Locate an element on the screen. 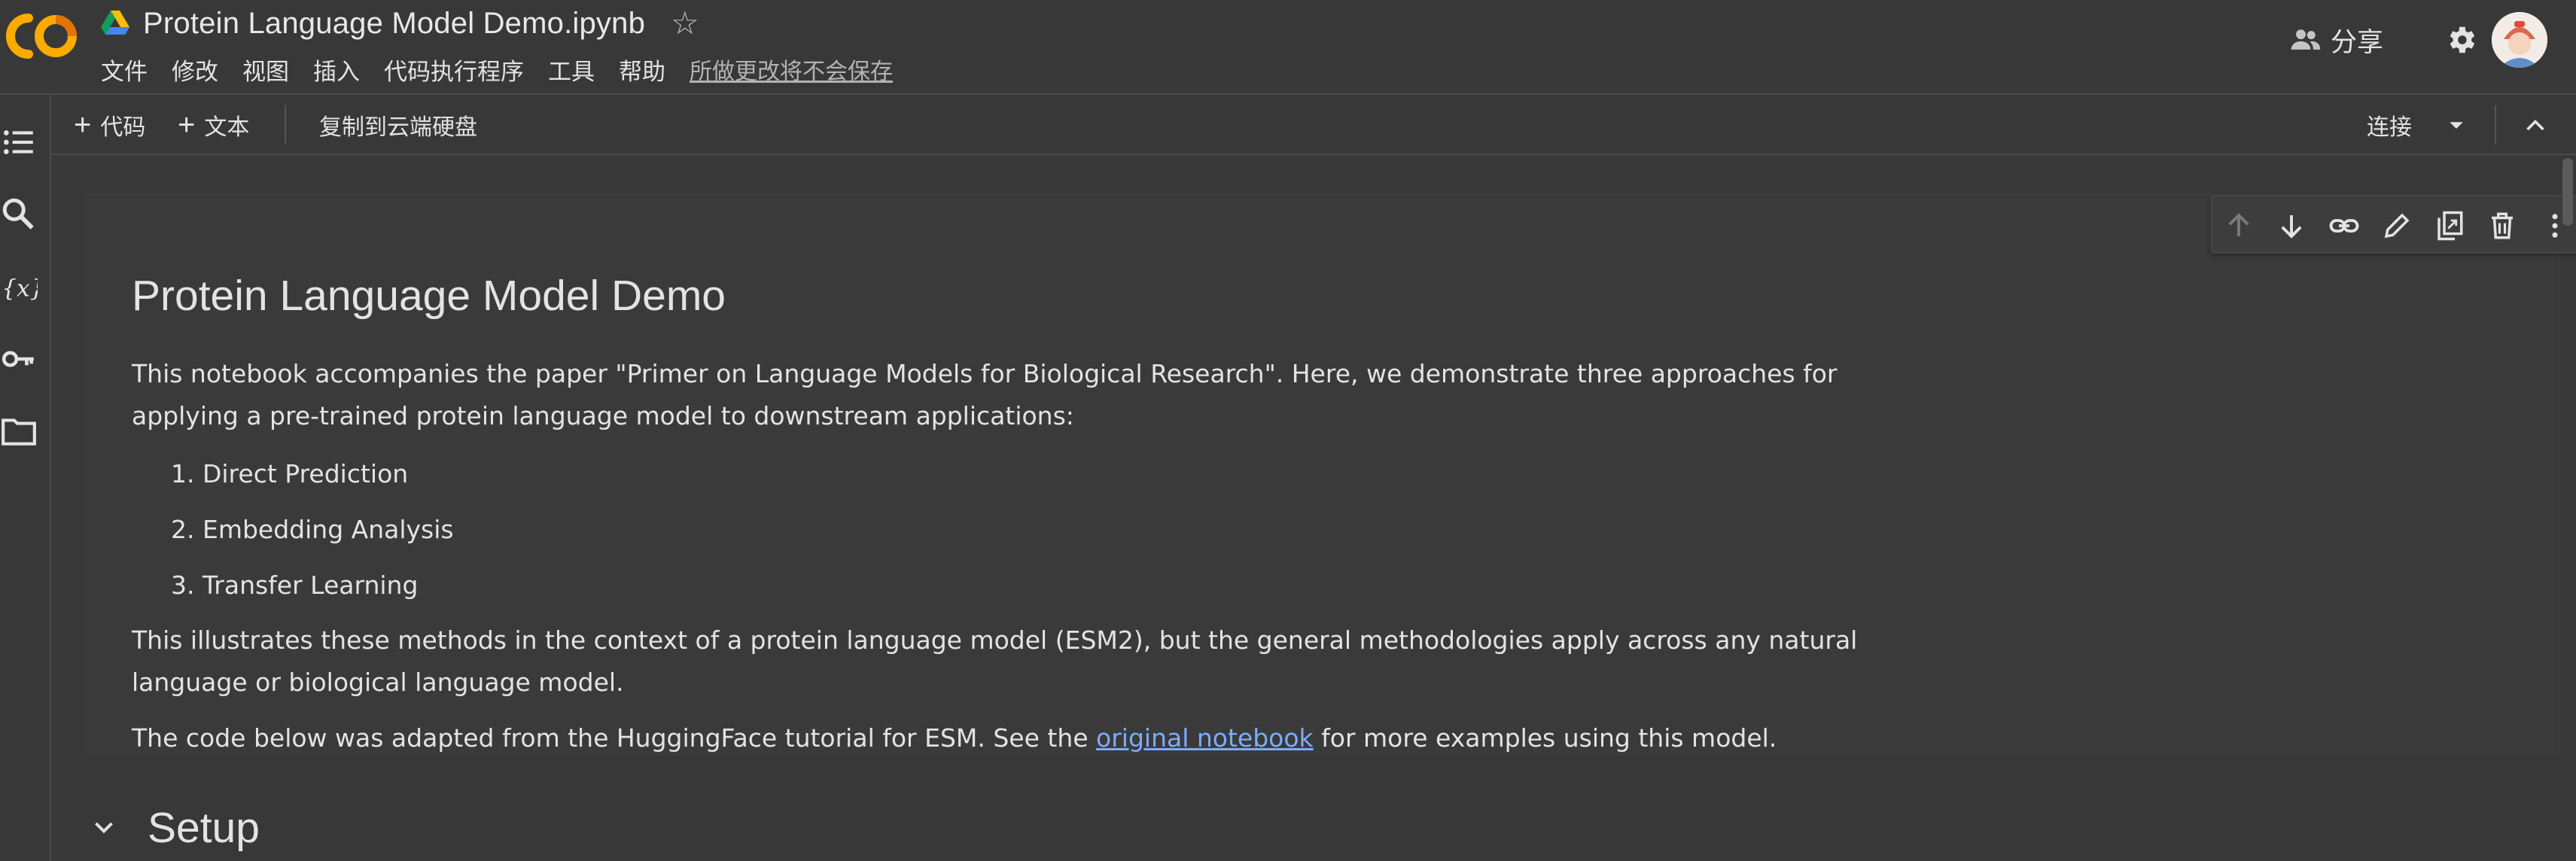 This screenshot has height=861, width=2576. menu-file: 文件 is located at coordinates (125, 70).